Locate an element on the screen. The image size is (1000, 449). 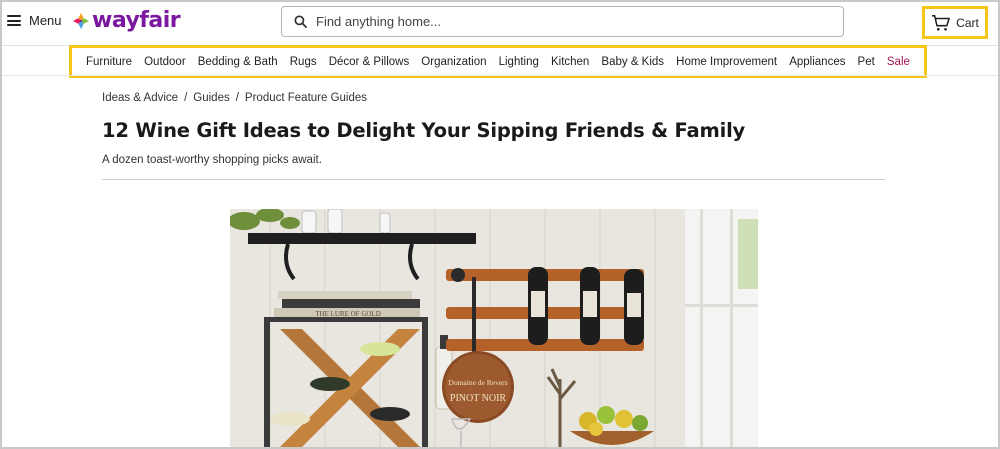
menu-label: Menu is located at coordinates (45, 20).